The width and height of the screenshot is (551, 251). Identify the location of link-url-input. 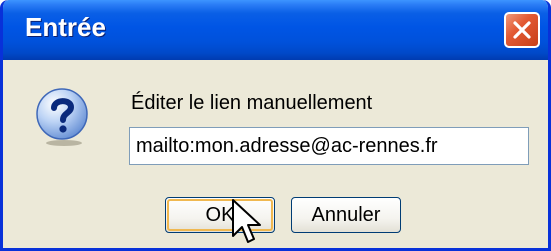
(329, 146).